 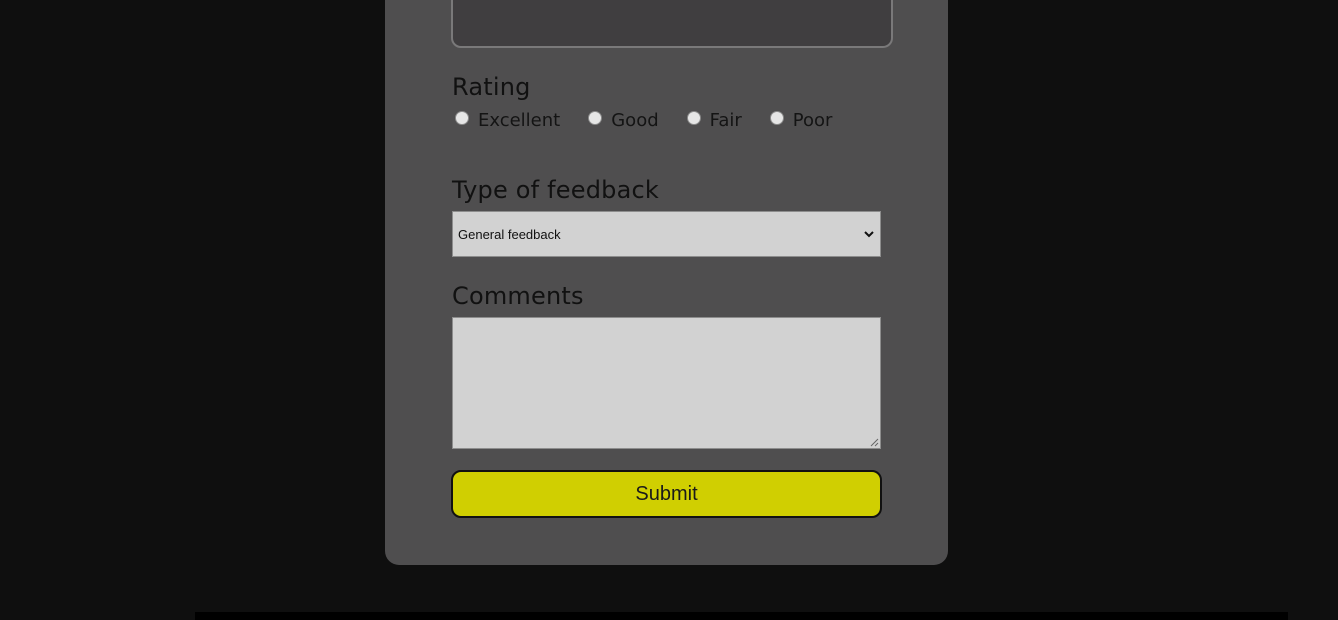 What do you see at coordinates (741, 616) in the screenshot?
I see `footer` at bounding box center [741, 616].